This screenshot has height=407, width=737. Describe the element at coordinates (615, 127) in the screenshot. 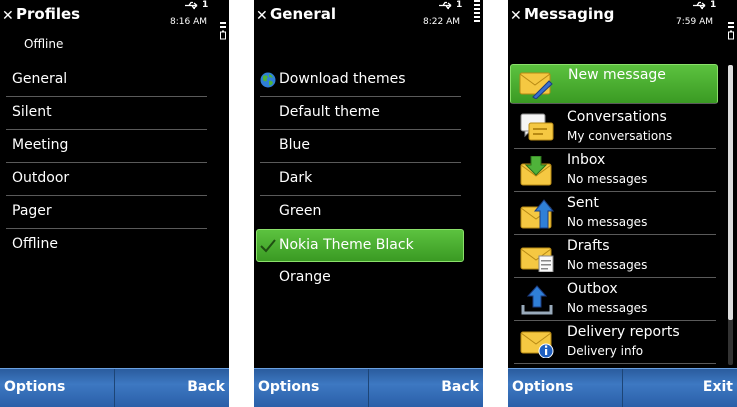

I see `list-item-conversations: Conversations My conversations` at that location.